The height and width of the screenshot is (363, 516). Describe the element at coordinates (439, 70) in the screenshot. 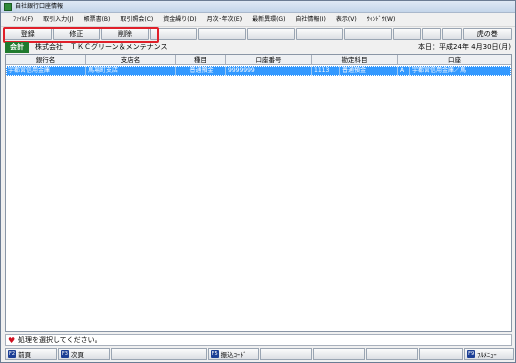

I see `cell-account-name: 宇都宮信用金庫／馬` at that location.